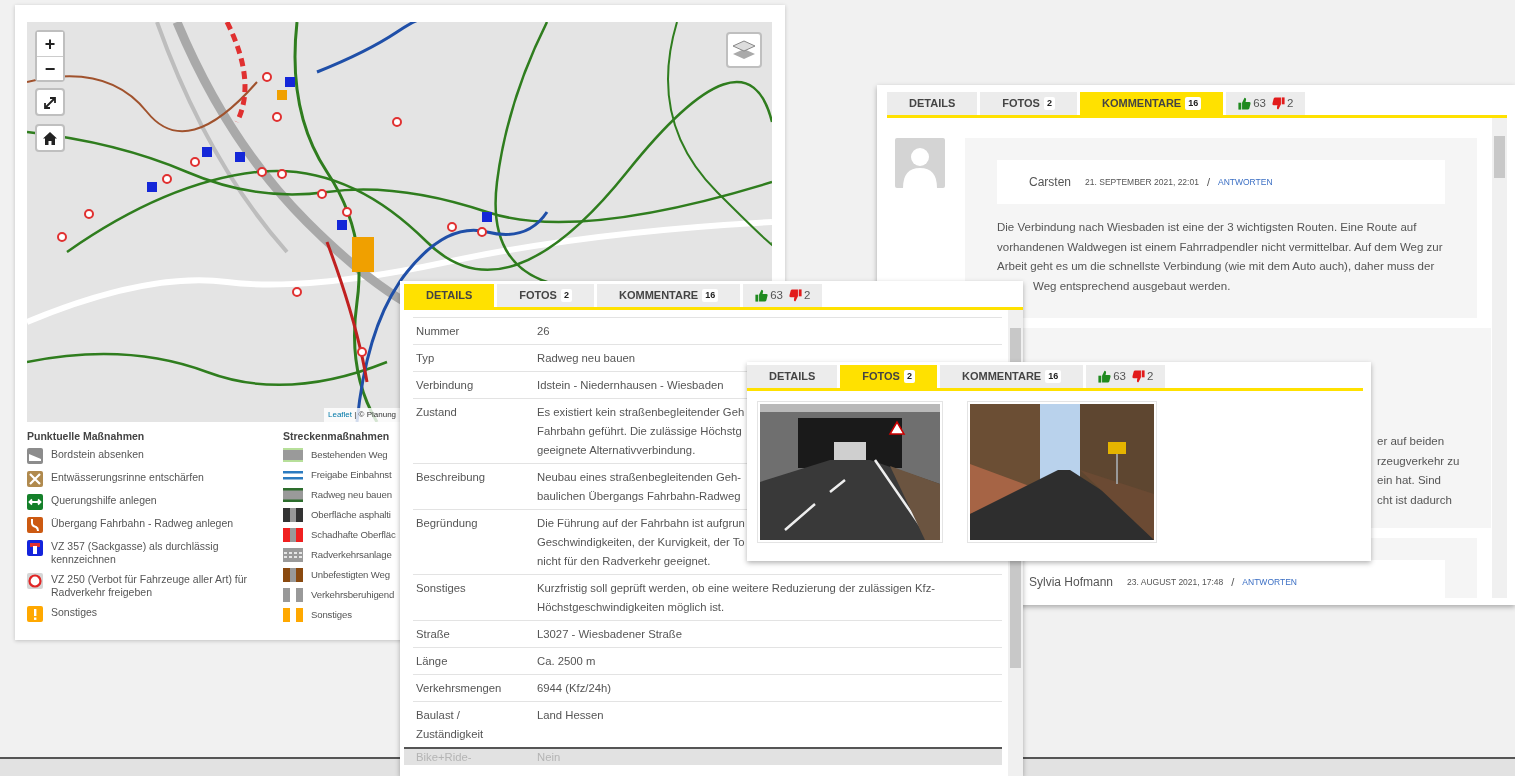 This screenshot has width=1515, height=776. What do you see at coordinates (574, 688) in the screenshot?
I see `field-value: 6944 (Kfz/24h)` at bounding box center [574, 688].